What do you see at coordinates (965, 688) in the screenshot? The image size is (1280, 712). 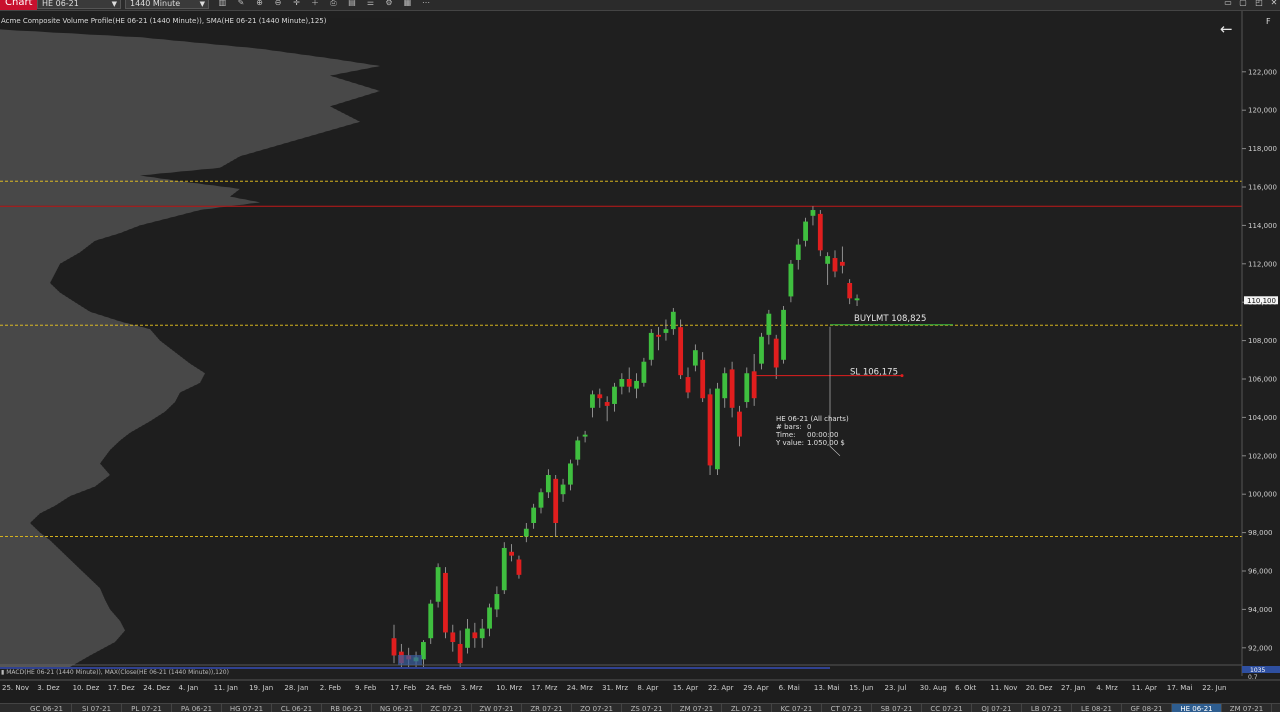 I see `time-label: 6. Okt` at bounding box center [965, 688].